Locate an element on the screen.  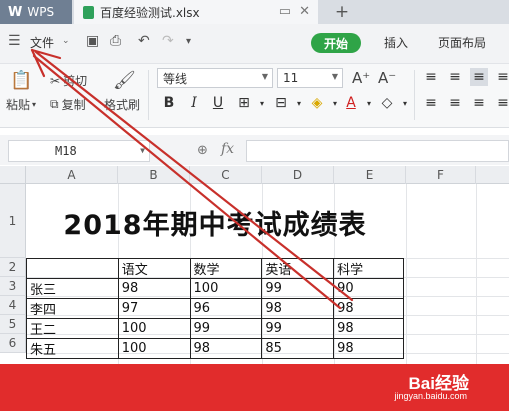
redo-icon: ↷ is located at coordinates (168, 41).